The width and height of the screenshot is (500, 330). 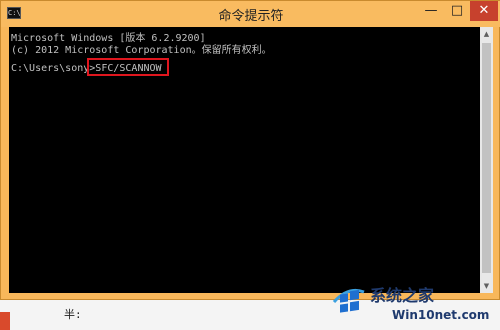 What do you see at coordinates (128, 67) in the screenshot?
I see `command-highlight-box` at bounding box center [128, 67].